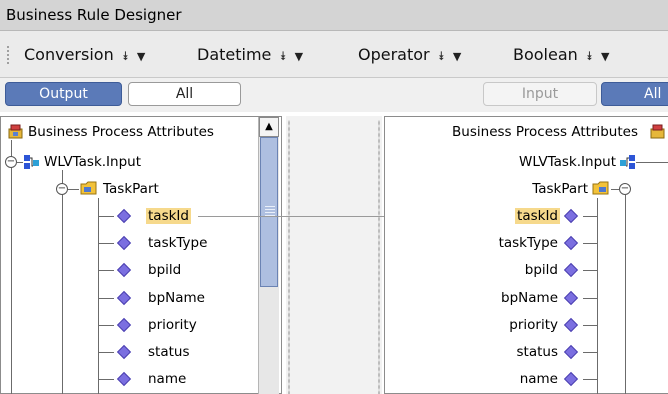  Describe the element at coordinates (379, 257) in the screenshot. I see `canvas-right-edge` at that location.